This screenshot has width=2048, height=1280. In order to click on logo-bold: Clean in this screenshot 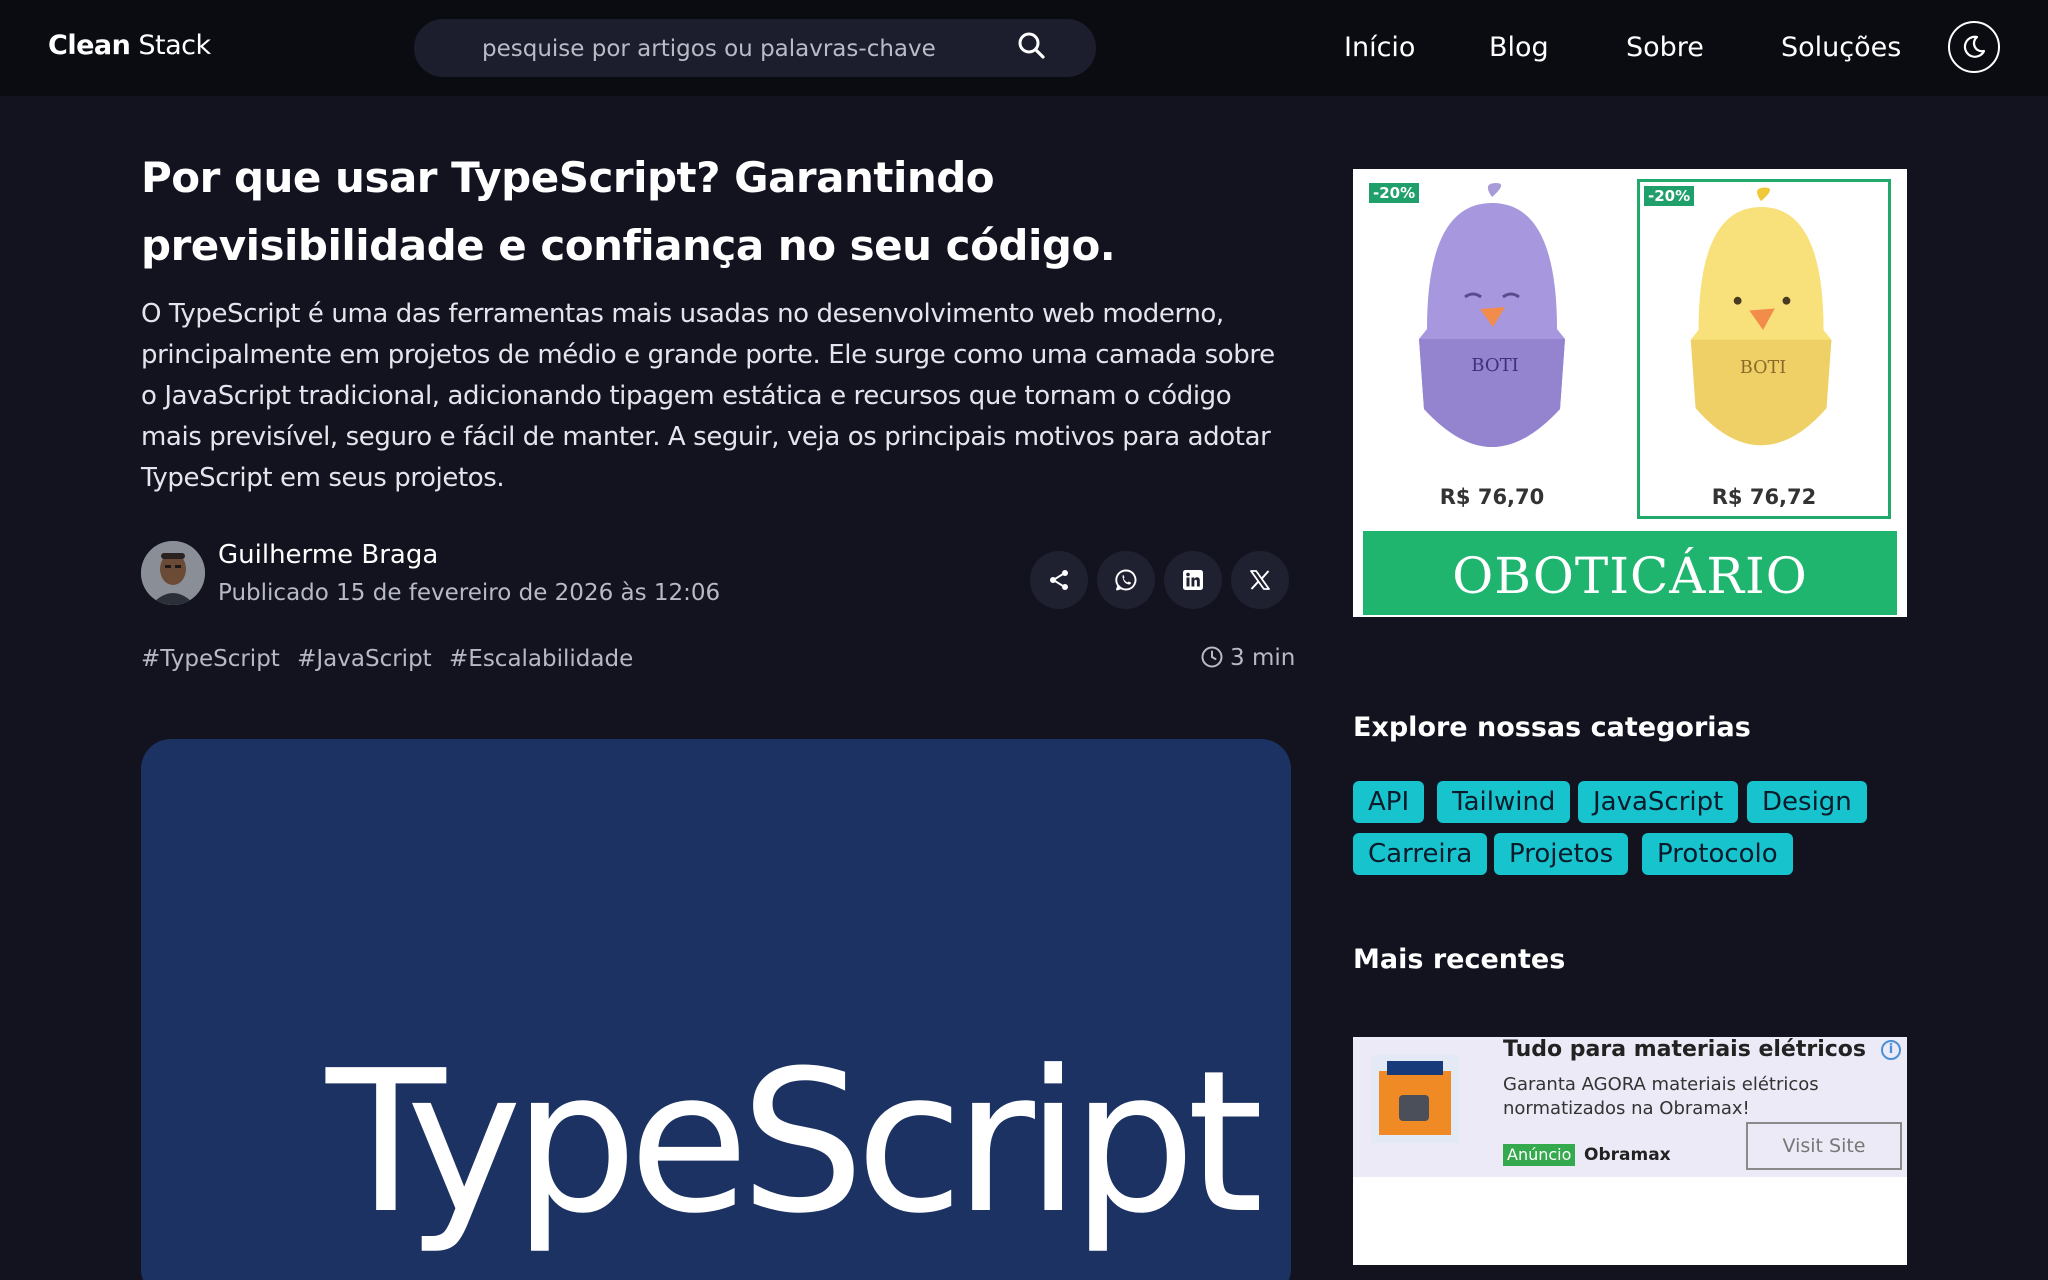, I will do `click(89, 45)`.